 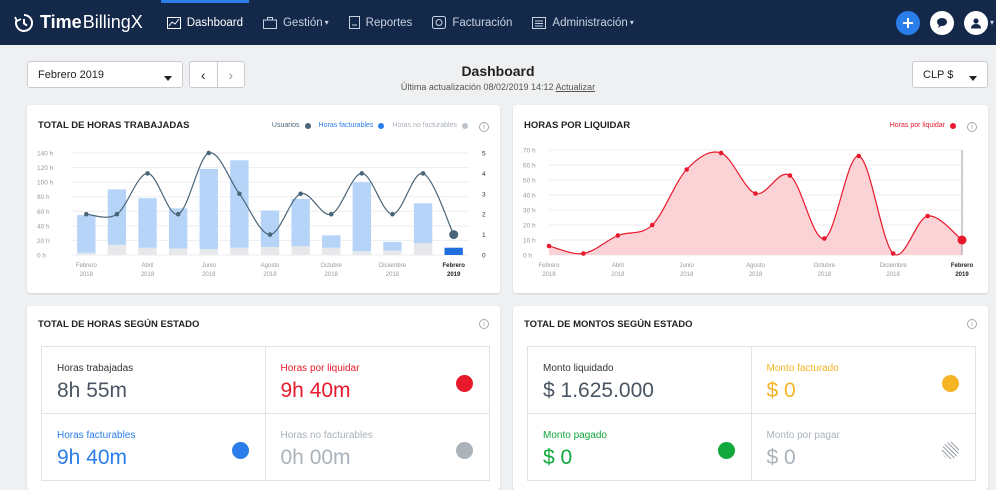 What do you see at coordinates (378, 447) in the screenshot?
I see `status-cell-horas-no-facturables: Horas no facturables 0h 00m` at bounding box center [378, 447].